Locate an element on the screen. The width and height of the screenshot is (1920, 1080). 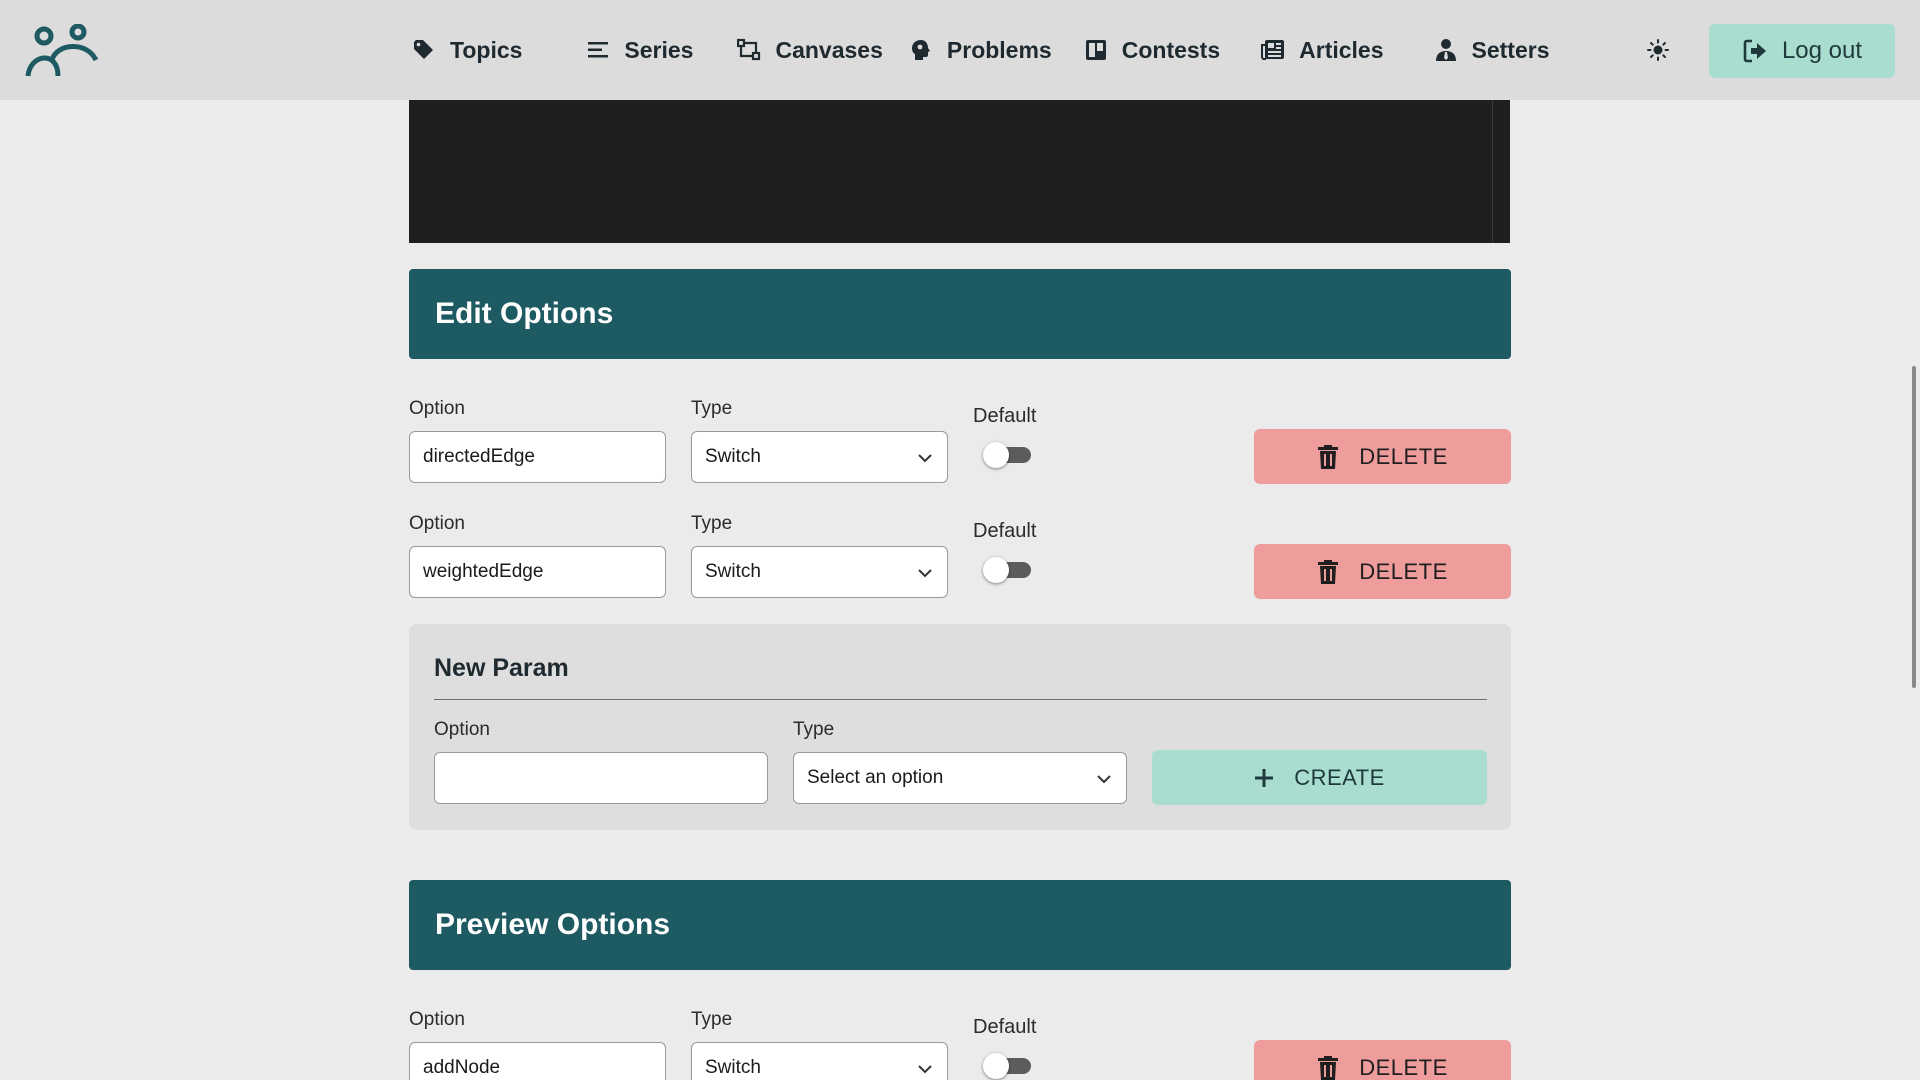
logout-label: Log out is located at coordinates (1822, 50).